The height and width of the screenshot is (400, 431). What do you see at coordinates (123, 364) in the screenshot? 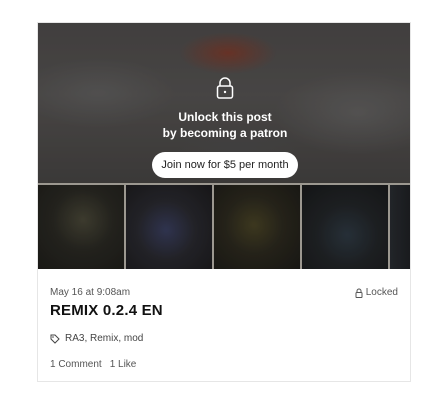
I see `likes-count: 1 Like` at bounding box center [123, 364].